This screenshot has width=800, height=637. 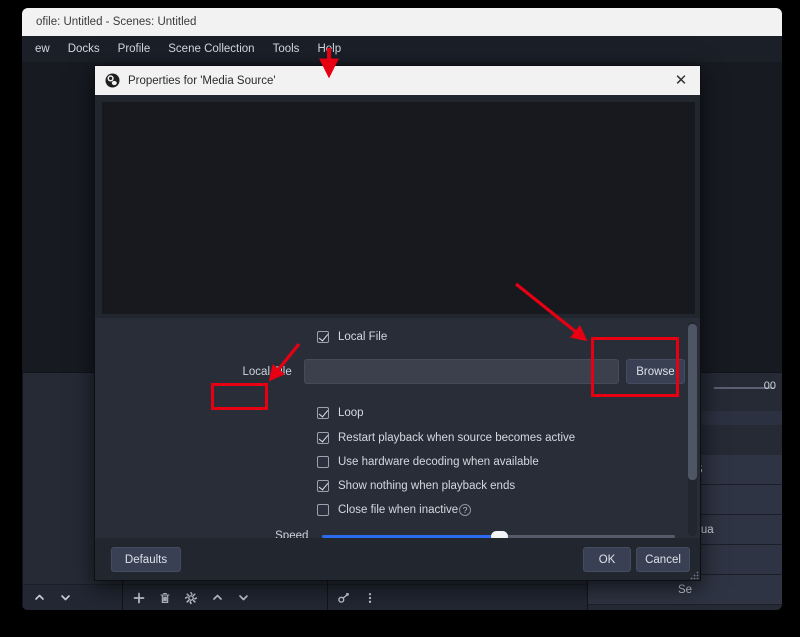 I want to click on local-file-field-label: Local File, so click(x=267, y=371).